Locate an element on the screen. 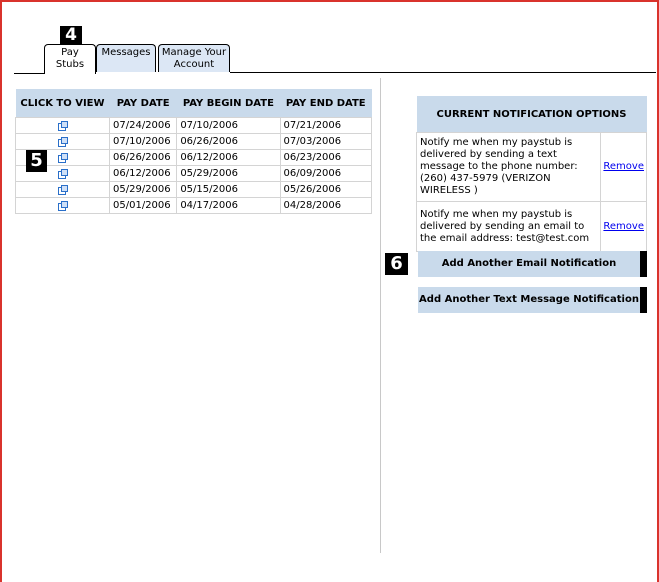 This screenshot has width=659, height=582. tab-manage-account: Manage Your Account is located at coordinates (194, 58).